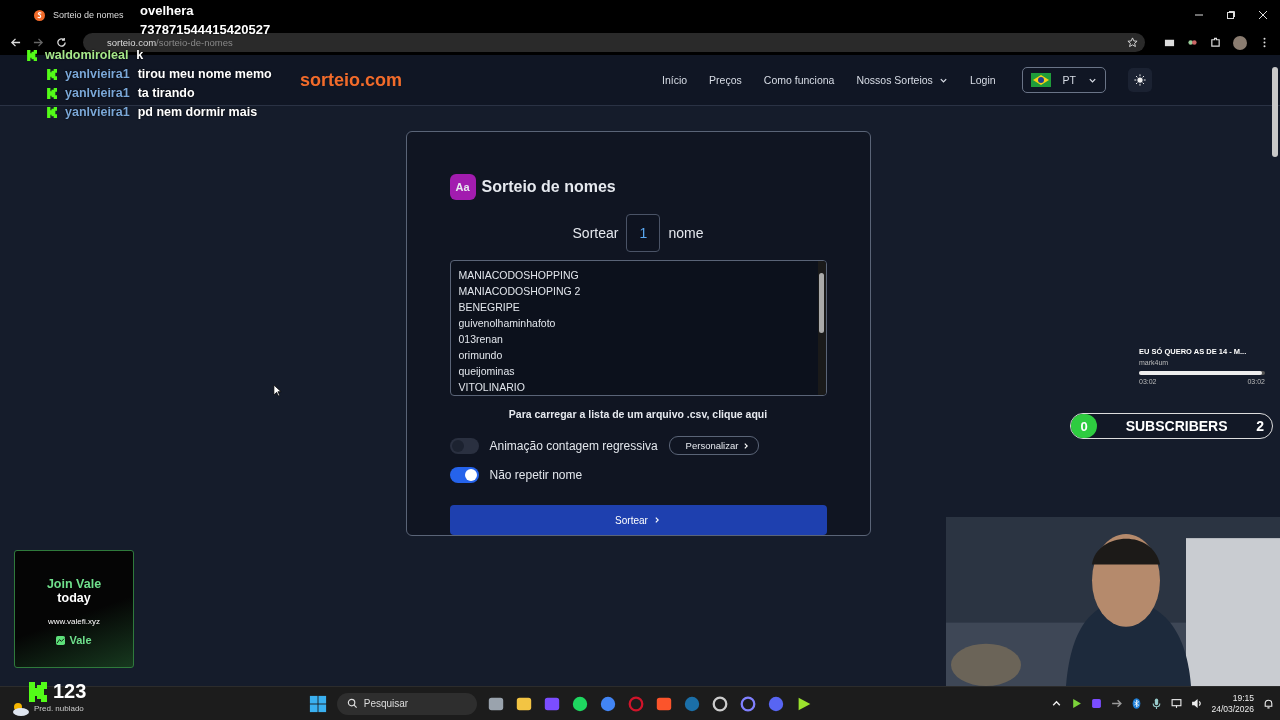  I want to click on browser-tab: Sorteio de nomes, so click(79, 15).